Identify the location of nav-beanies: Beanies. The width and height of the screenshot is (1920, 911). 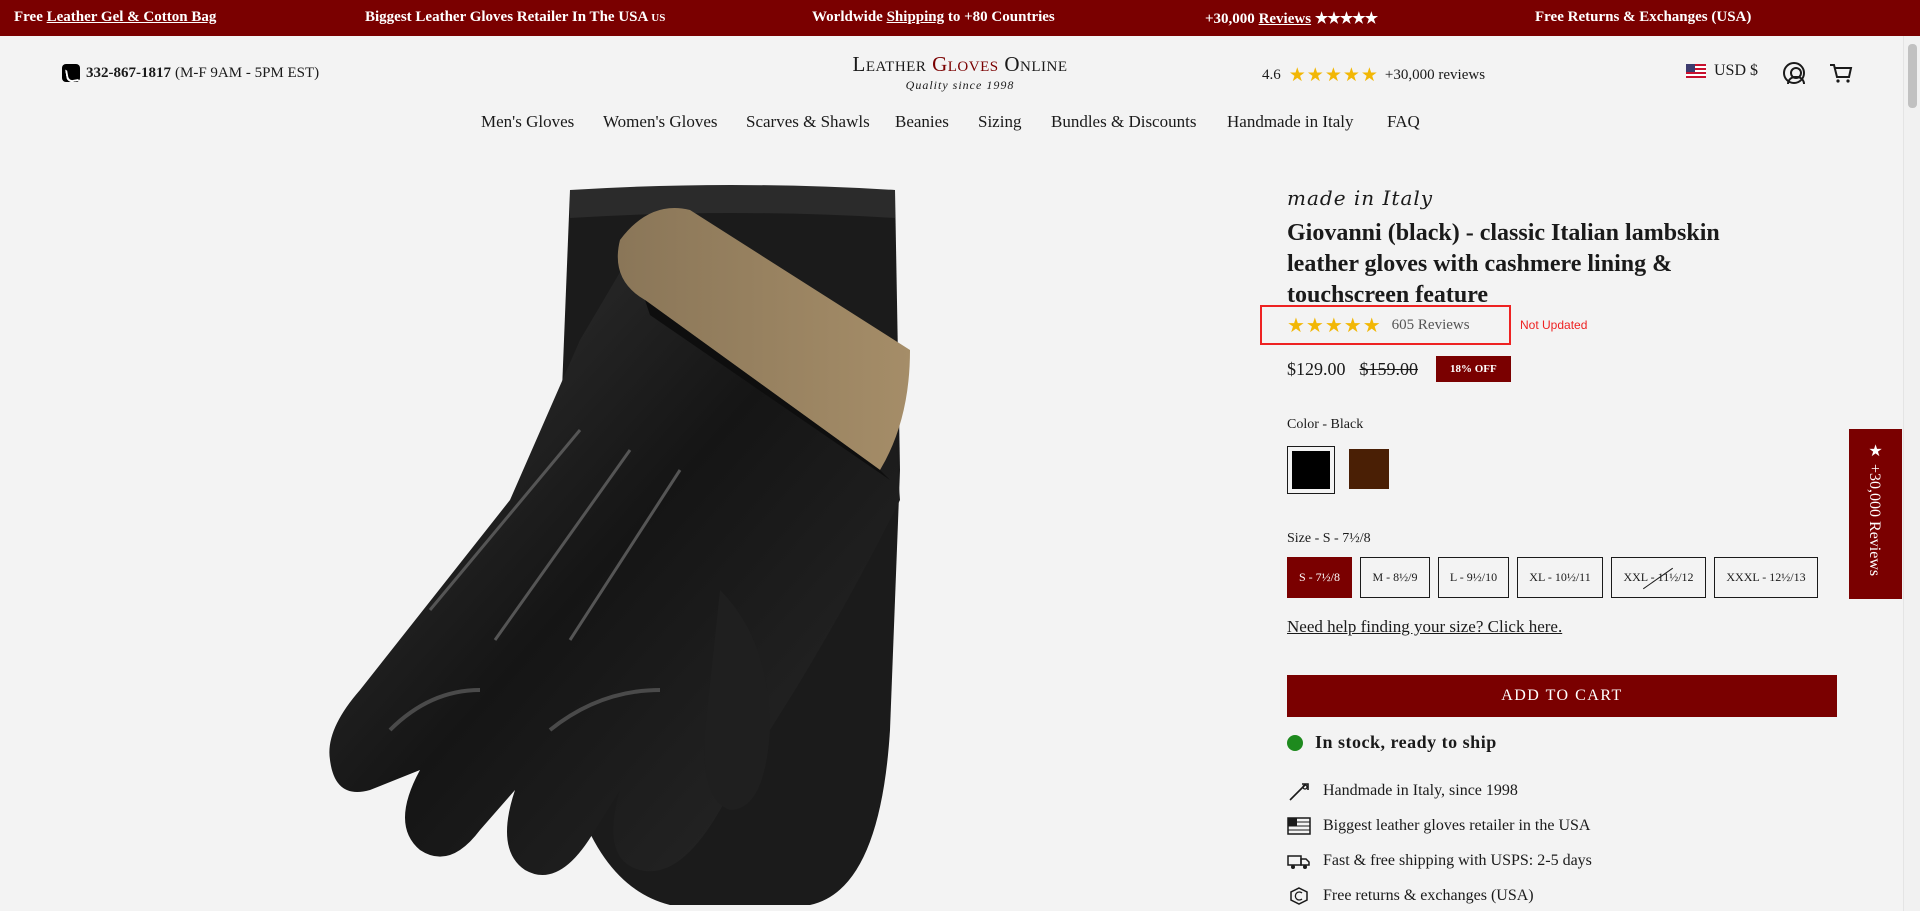
(922, 122).